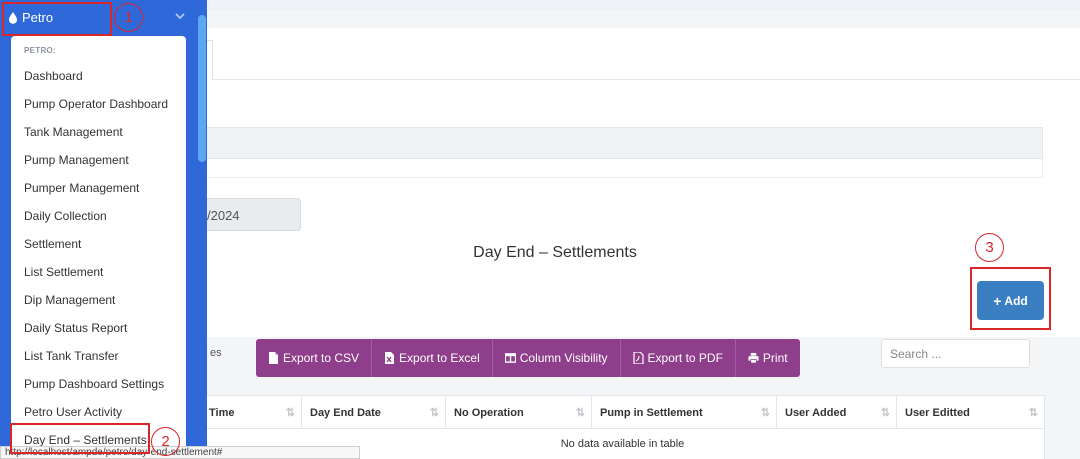  What do you see at coordinates (202, 88) in the screenshot?
I see `sidebar-scrollbar` at bounding box center [202, 88].